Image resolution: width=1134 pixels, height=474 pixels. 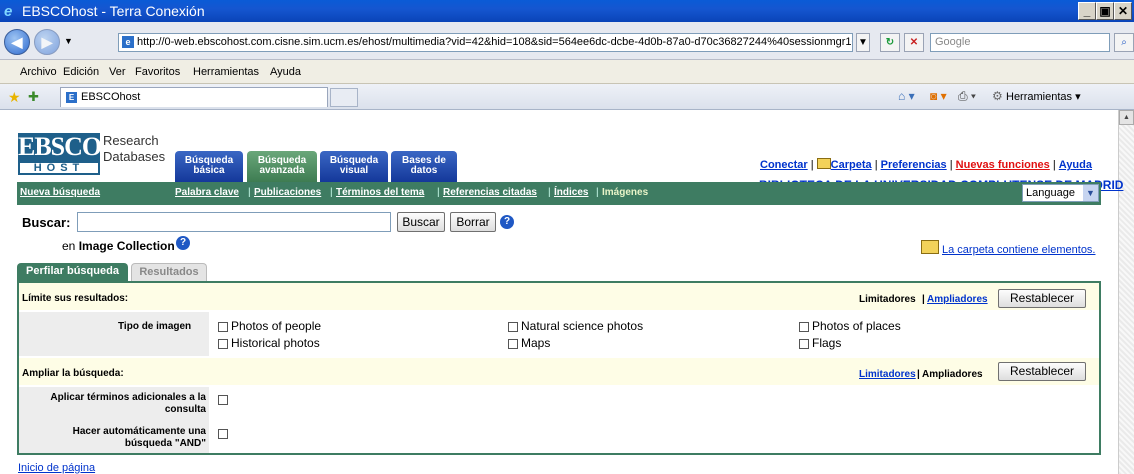 I want to click on checkbox-historical-photos, so click(x=223, y=344).